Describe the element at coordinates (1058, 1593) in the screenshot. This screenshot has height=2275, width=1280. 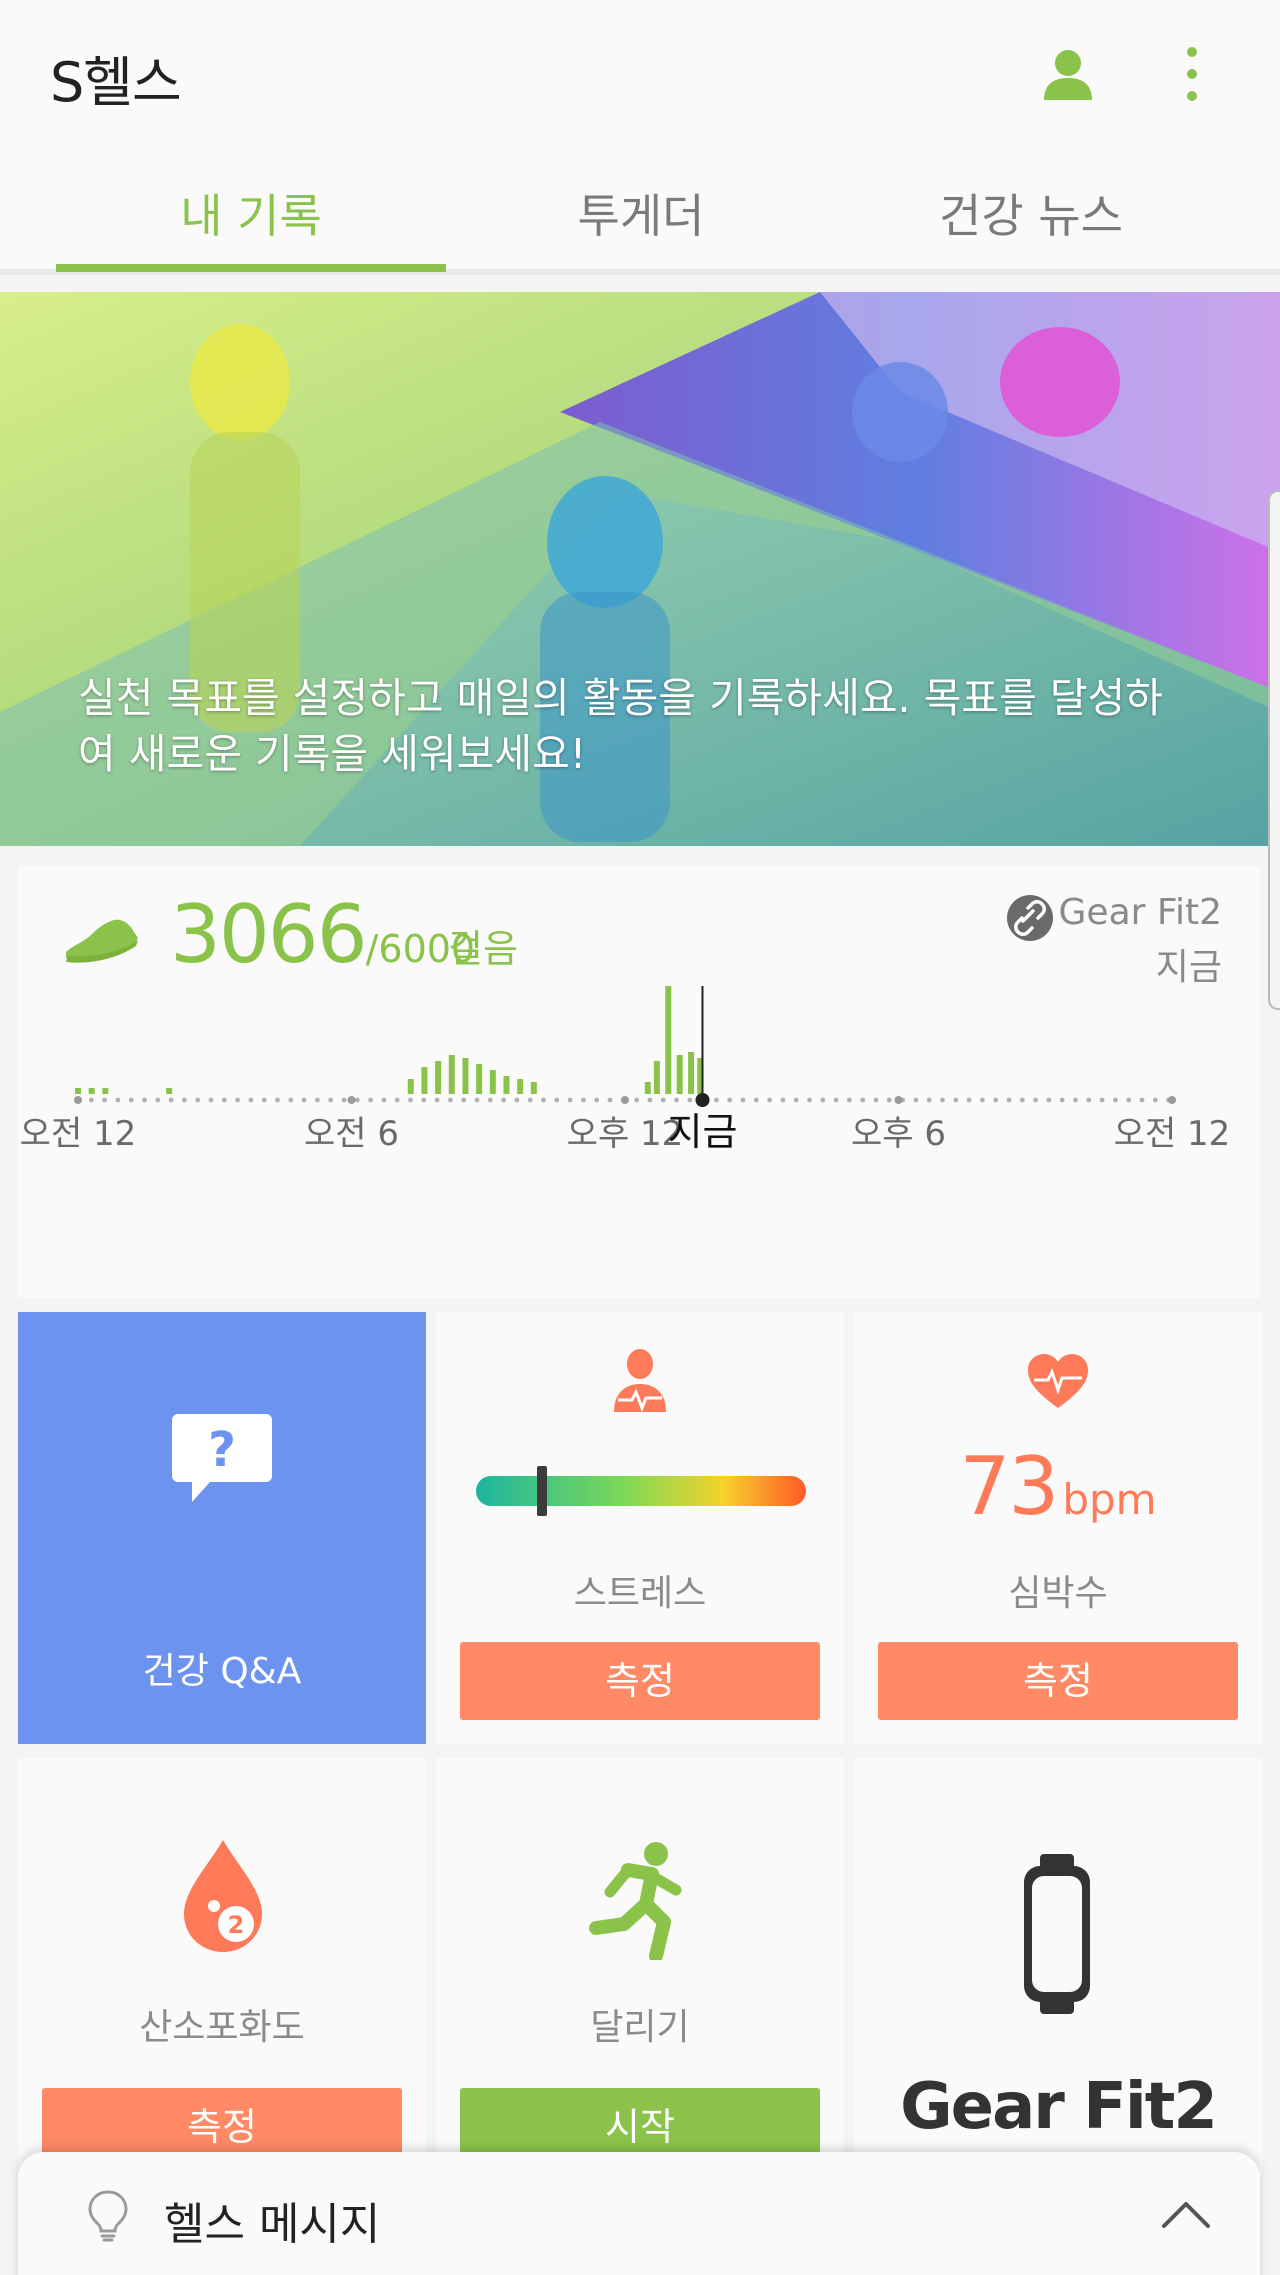
I see `heart-rate-label: 심박수` at that location.